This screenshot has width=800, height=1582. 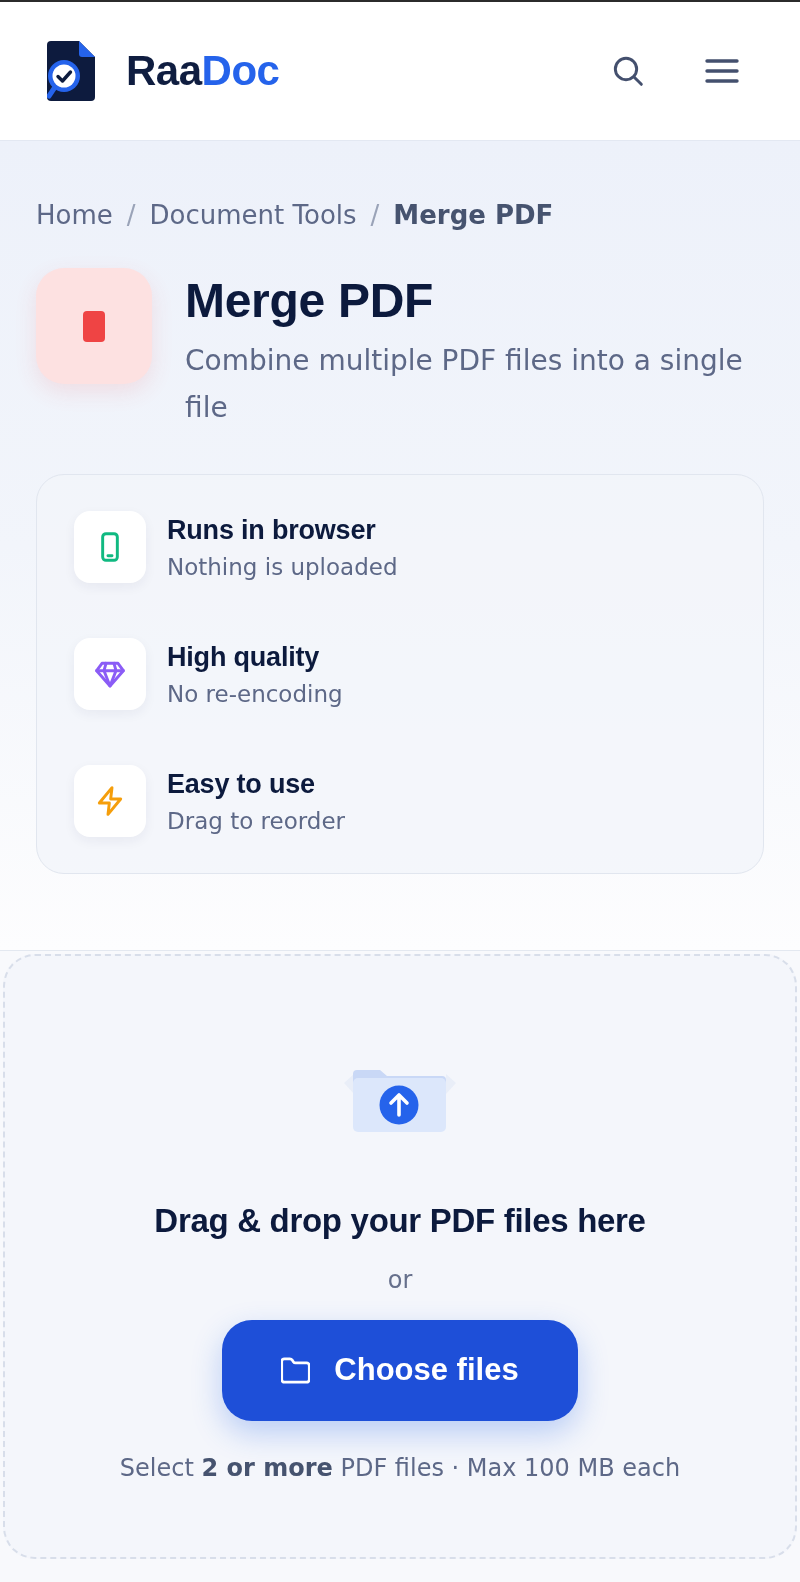 What do you see at coordinates (253, 215) in the screenshot?
I see `breadcrumb-link: Document Tools` at bounding box center [253, 215].